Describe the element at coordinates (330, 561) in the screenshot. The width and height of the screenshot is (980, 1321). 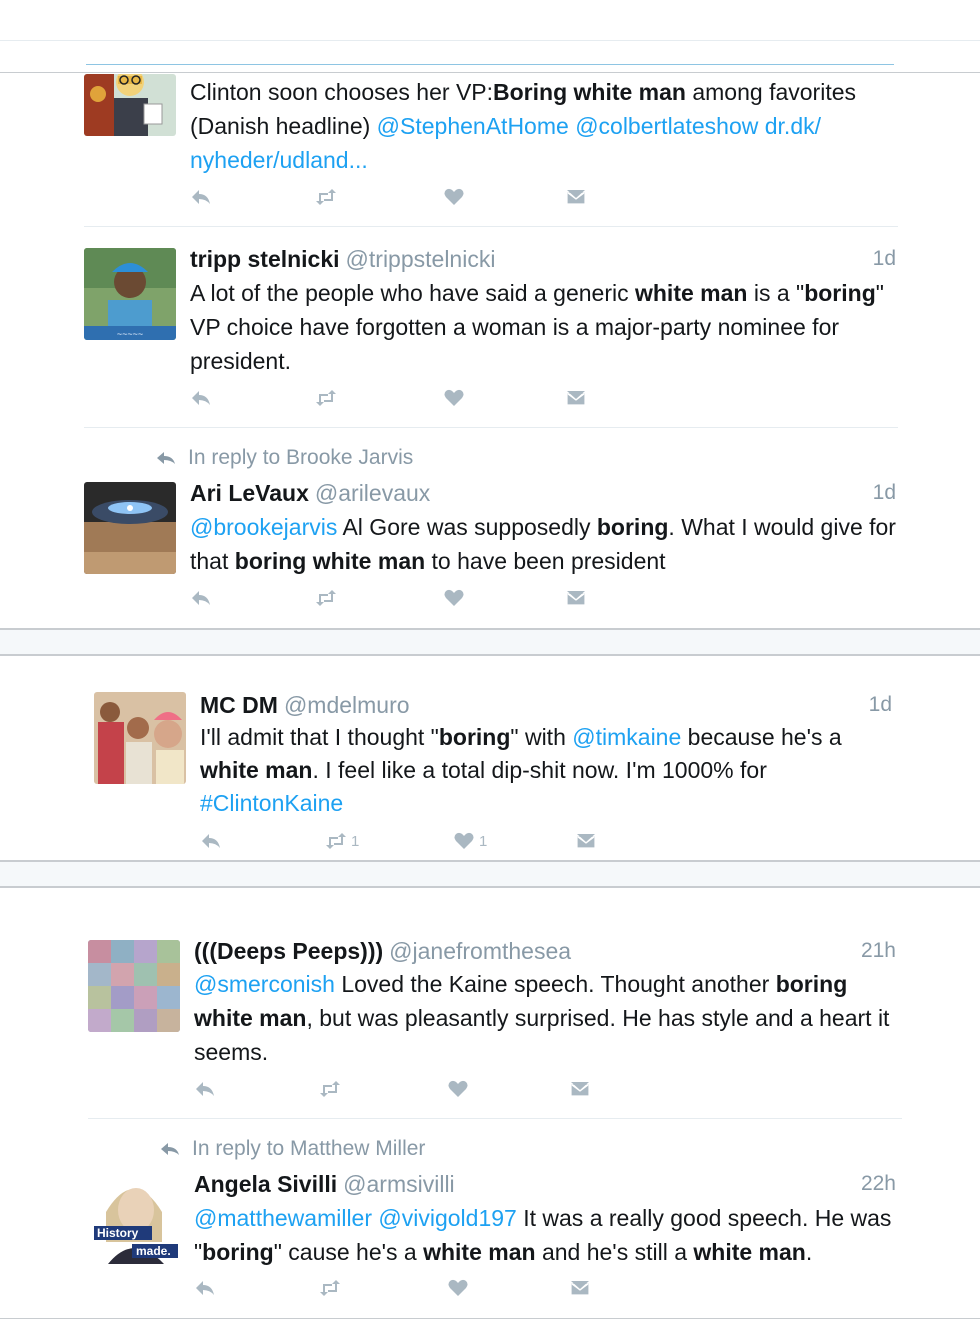
I see `highlighted-text: boring white man` at that location.